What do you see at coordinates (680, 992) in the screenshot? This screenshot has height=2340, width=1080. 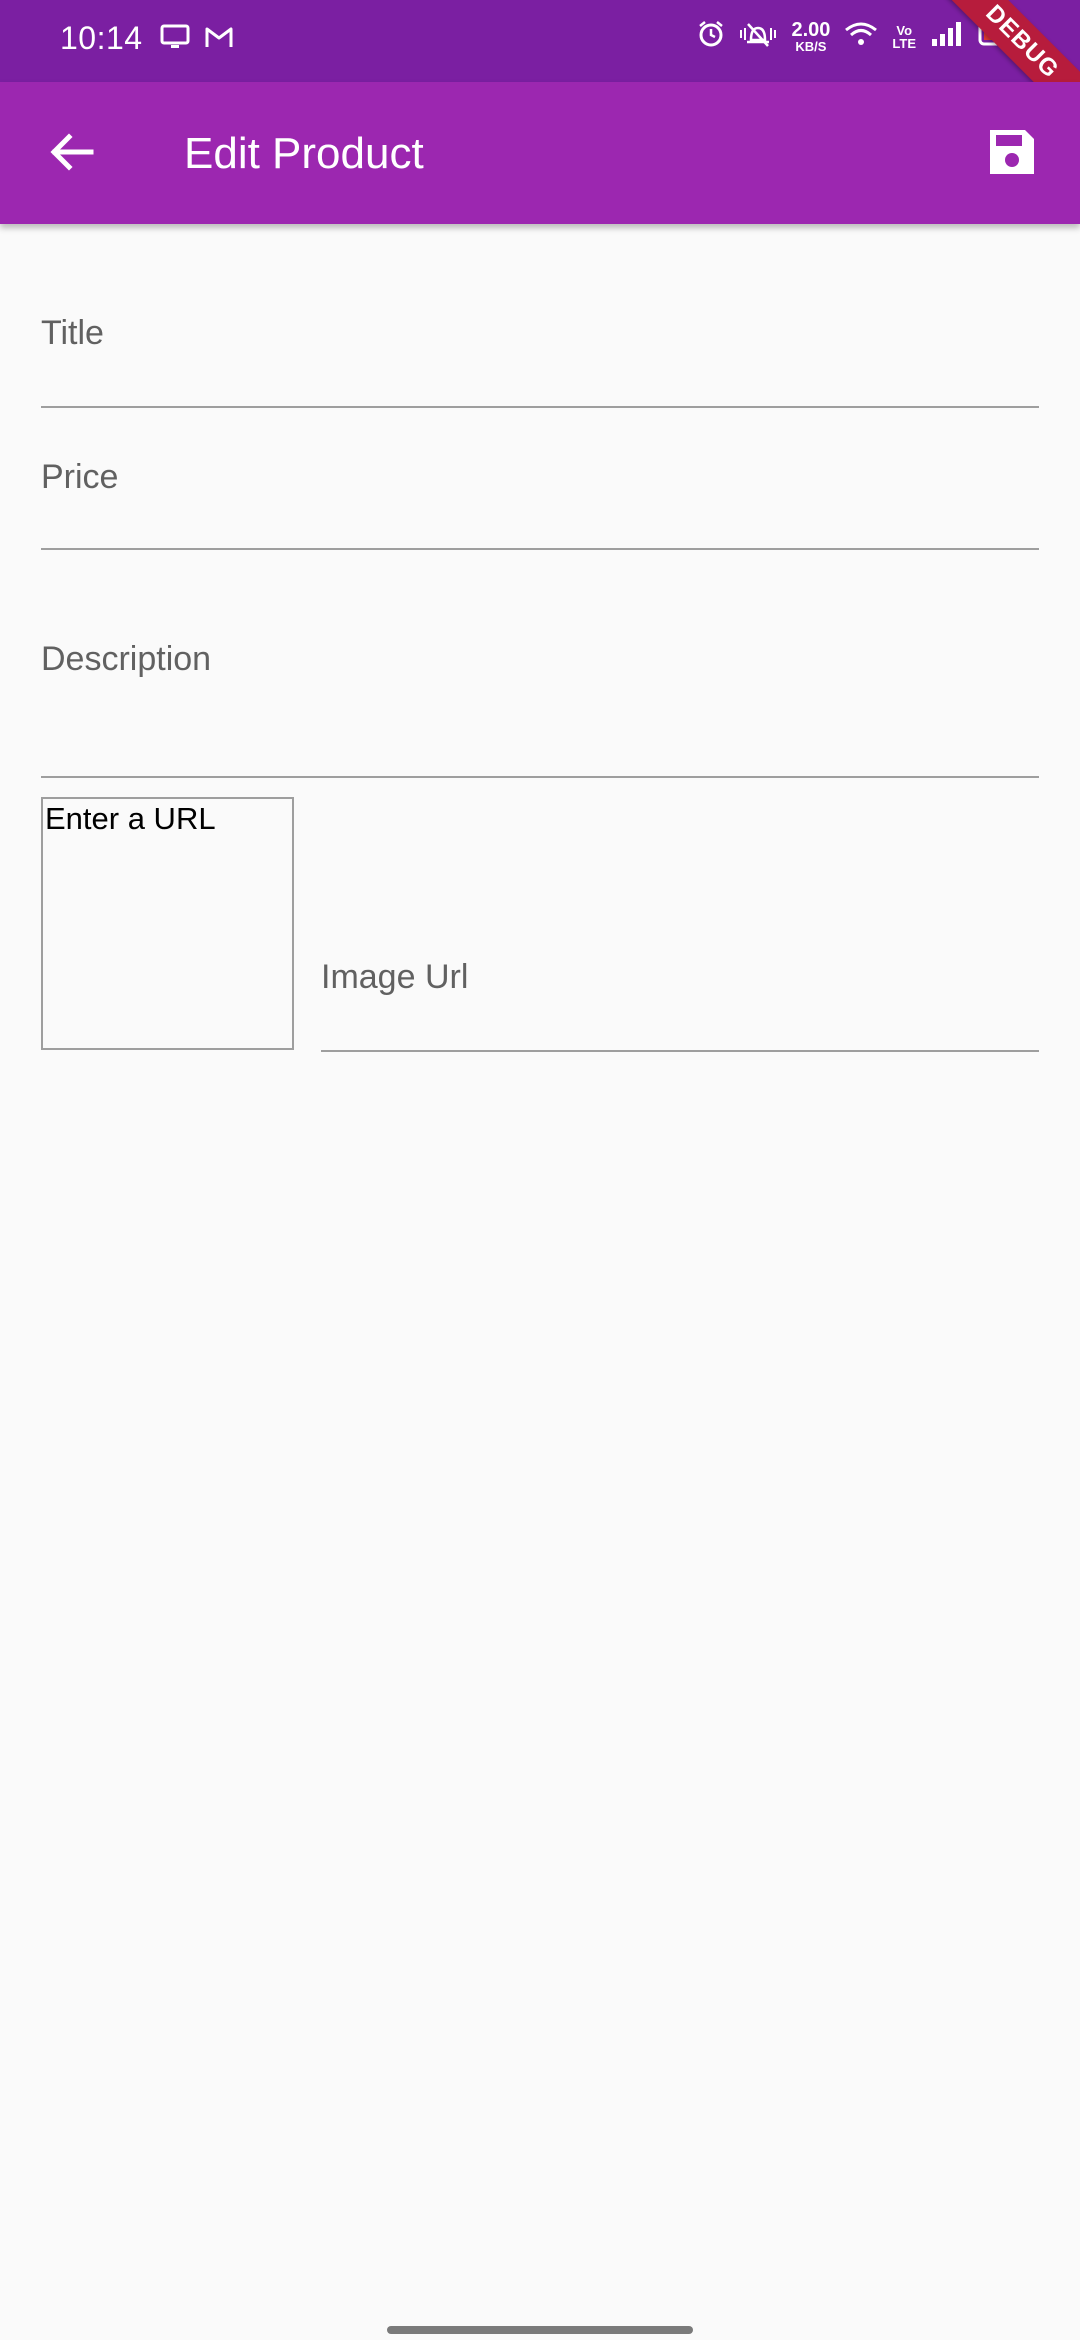 I see `image-url-field: Image Url` at bounding box center [680, 992].